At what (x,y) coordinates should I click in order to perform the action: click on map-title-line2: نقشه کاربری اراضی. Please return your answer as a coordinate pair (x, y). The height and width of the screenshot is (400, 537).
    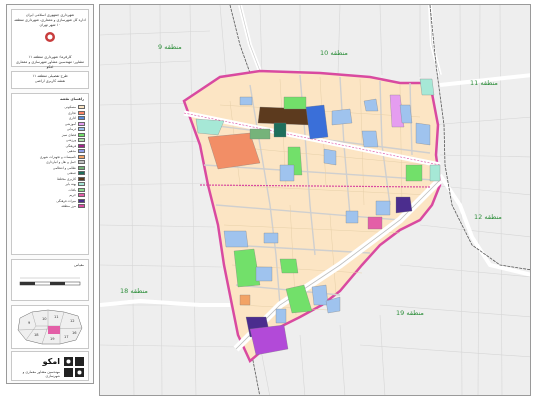
    Looking at the image, I should click on (50, 81).